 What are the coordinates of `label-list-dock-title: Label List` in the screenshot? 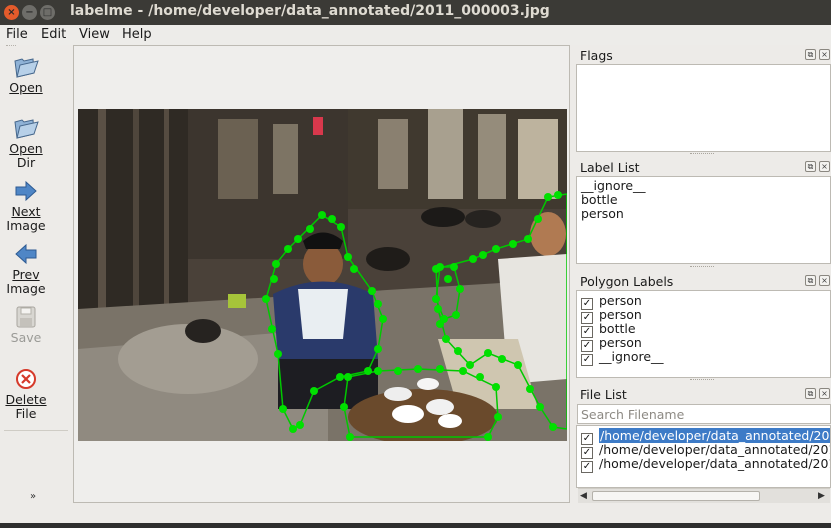 It's located at (610, 167).